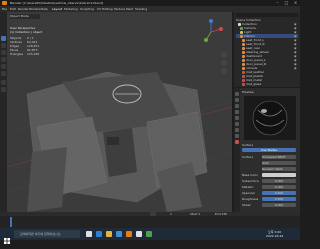  Describe the element at coordinates (237, 150) in the screenshot. I see `properties-tabs` at that location.